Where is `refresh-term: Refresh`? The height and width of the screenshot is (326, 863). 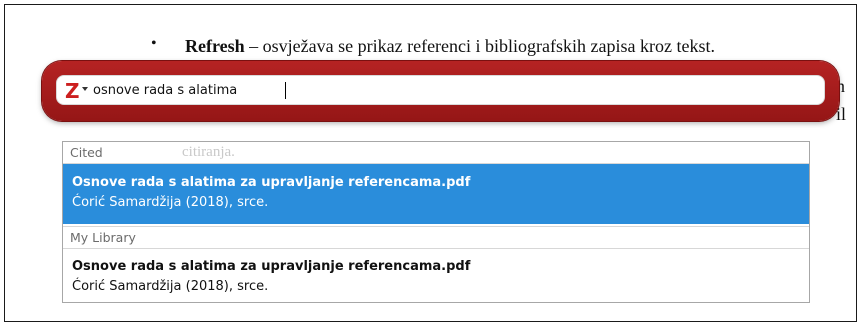
refresh-term: Refresh is located at coordinates (215, 46).